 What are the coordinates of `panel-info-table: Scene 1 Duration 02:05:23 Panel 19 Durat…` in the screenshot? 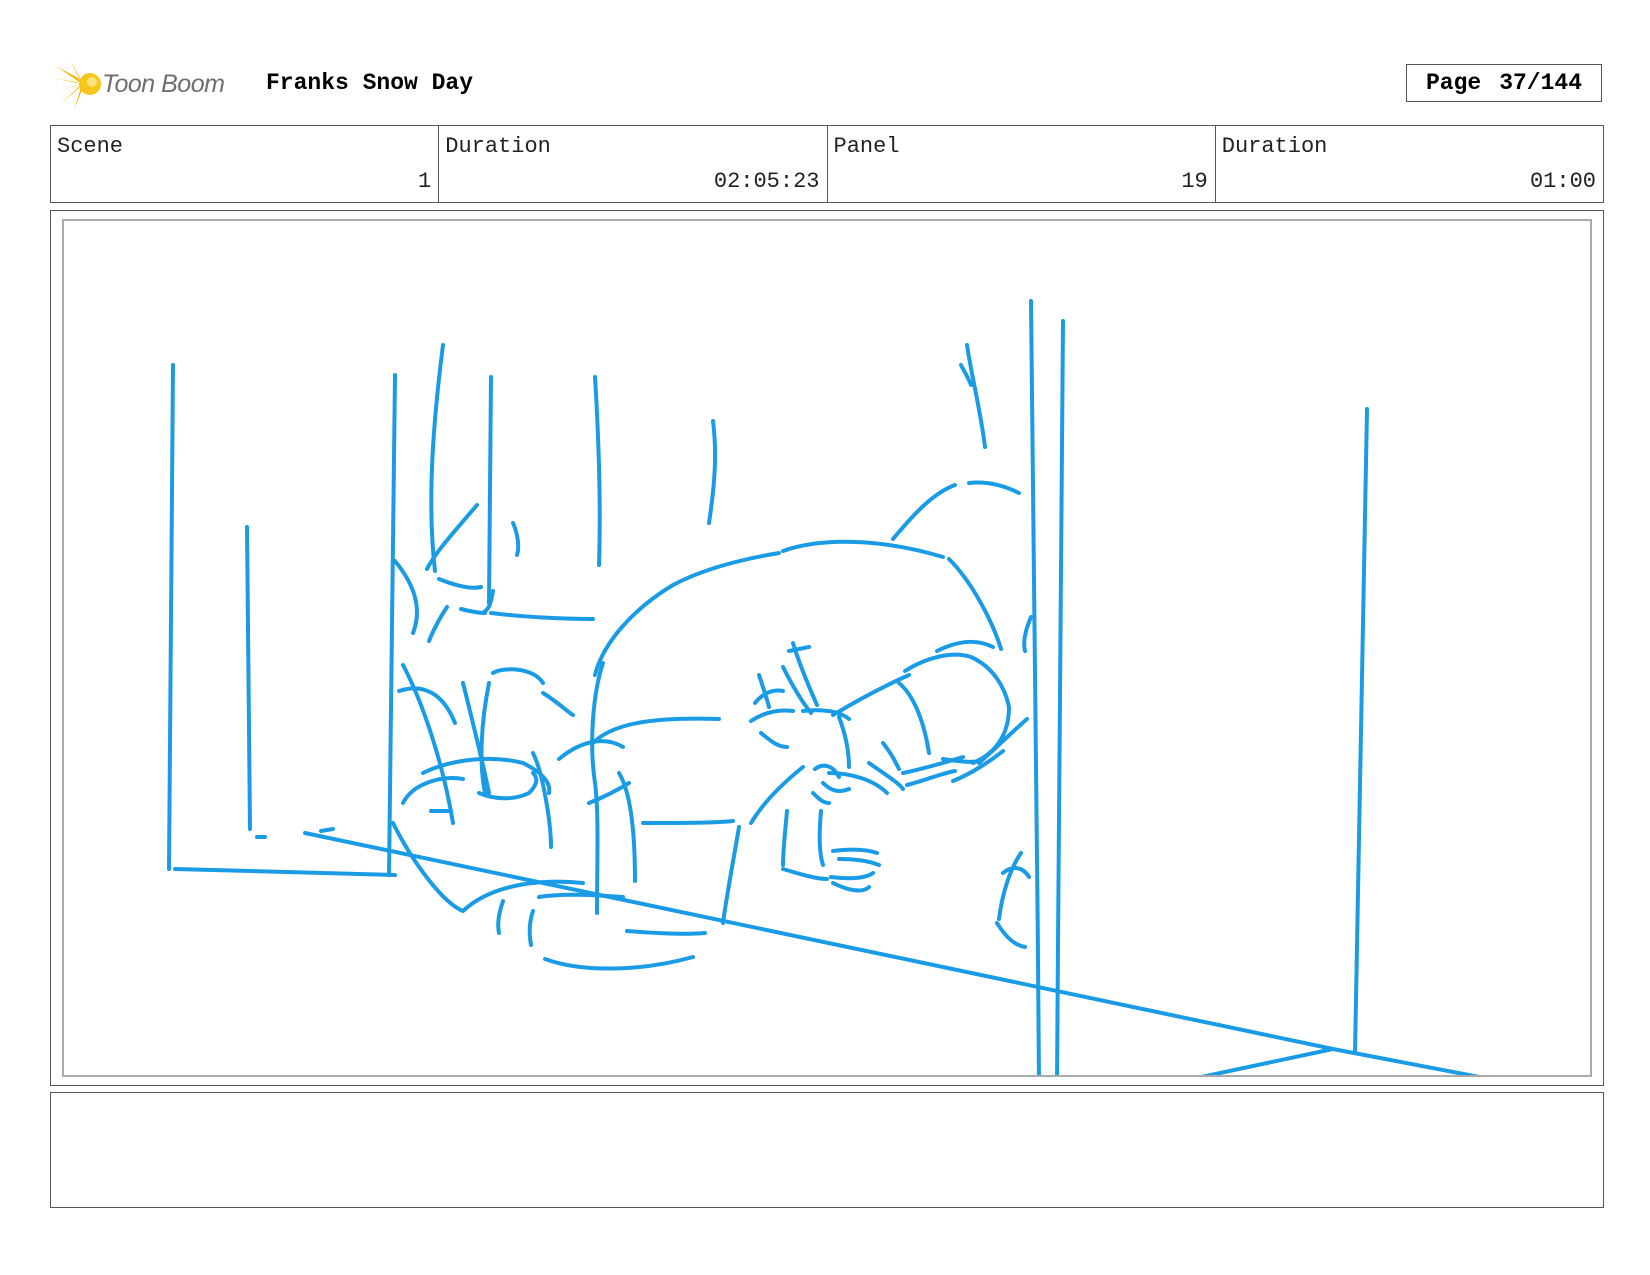 It's located at (827, 164).